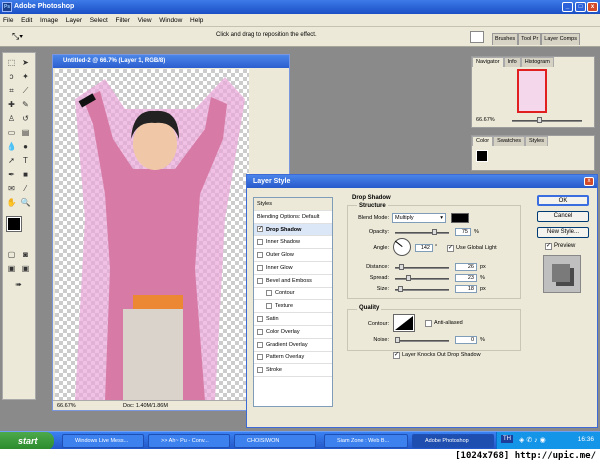 This screenshot has height=469, width=600. What do you see at coordinates (563, 200) in the screenshot?
I see `ok-button: OK` at bounding box center [563, 200].